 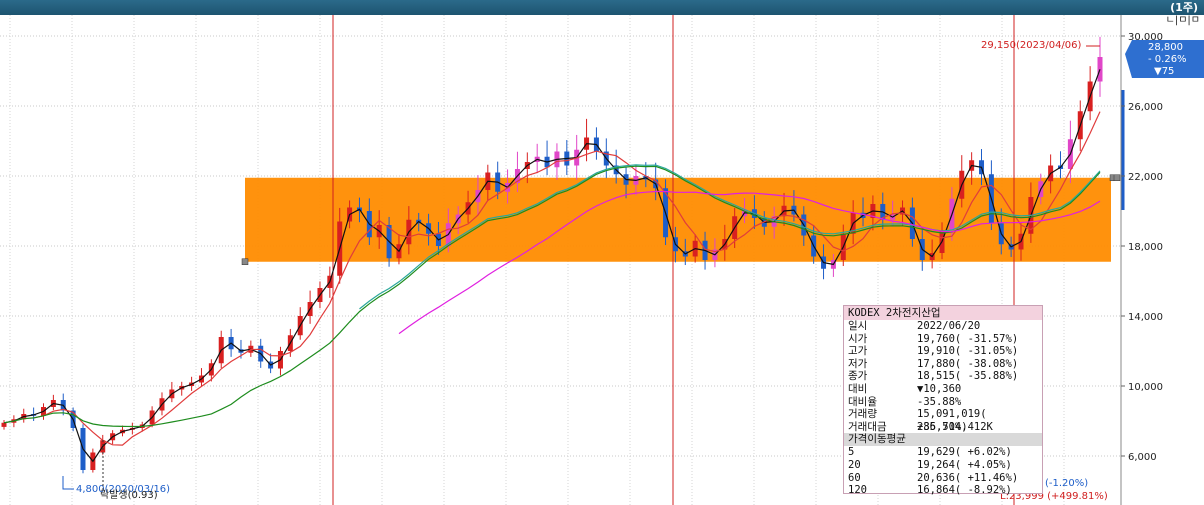 What do you see at coordinates (949, 326) in the screenshot?
I see `tooltip-value: 2022/06/20` at bounding box center [949, 326].